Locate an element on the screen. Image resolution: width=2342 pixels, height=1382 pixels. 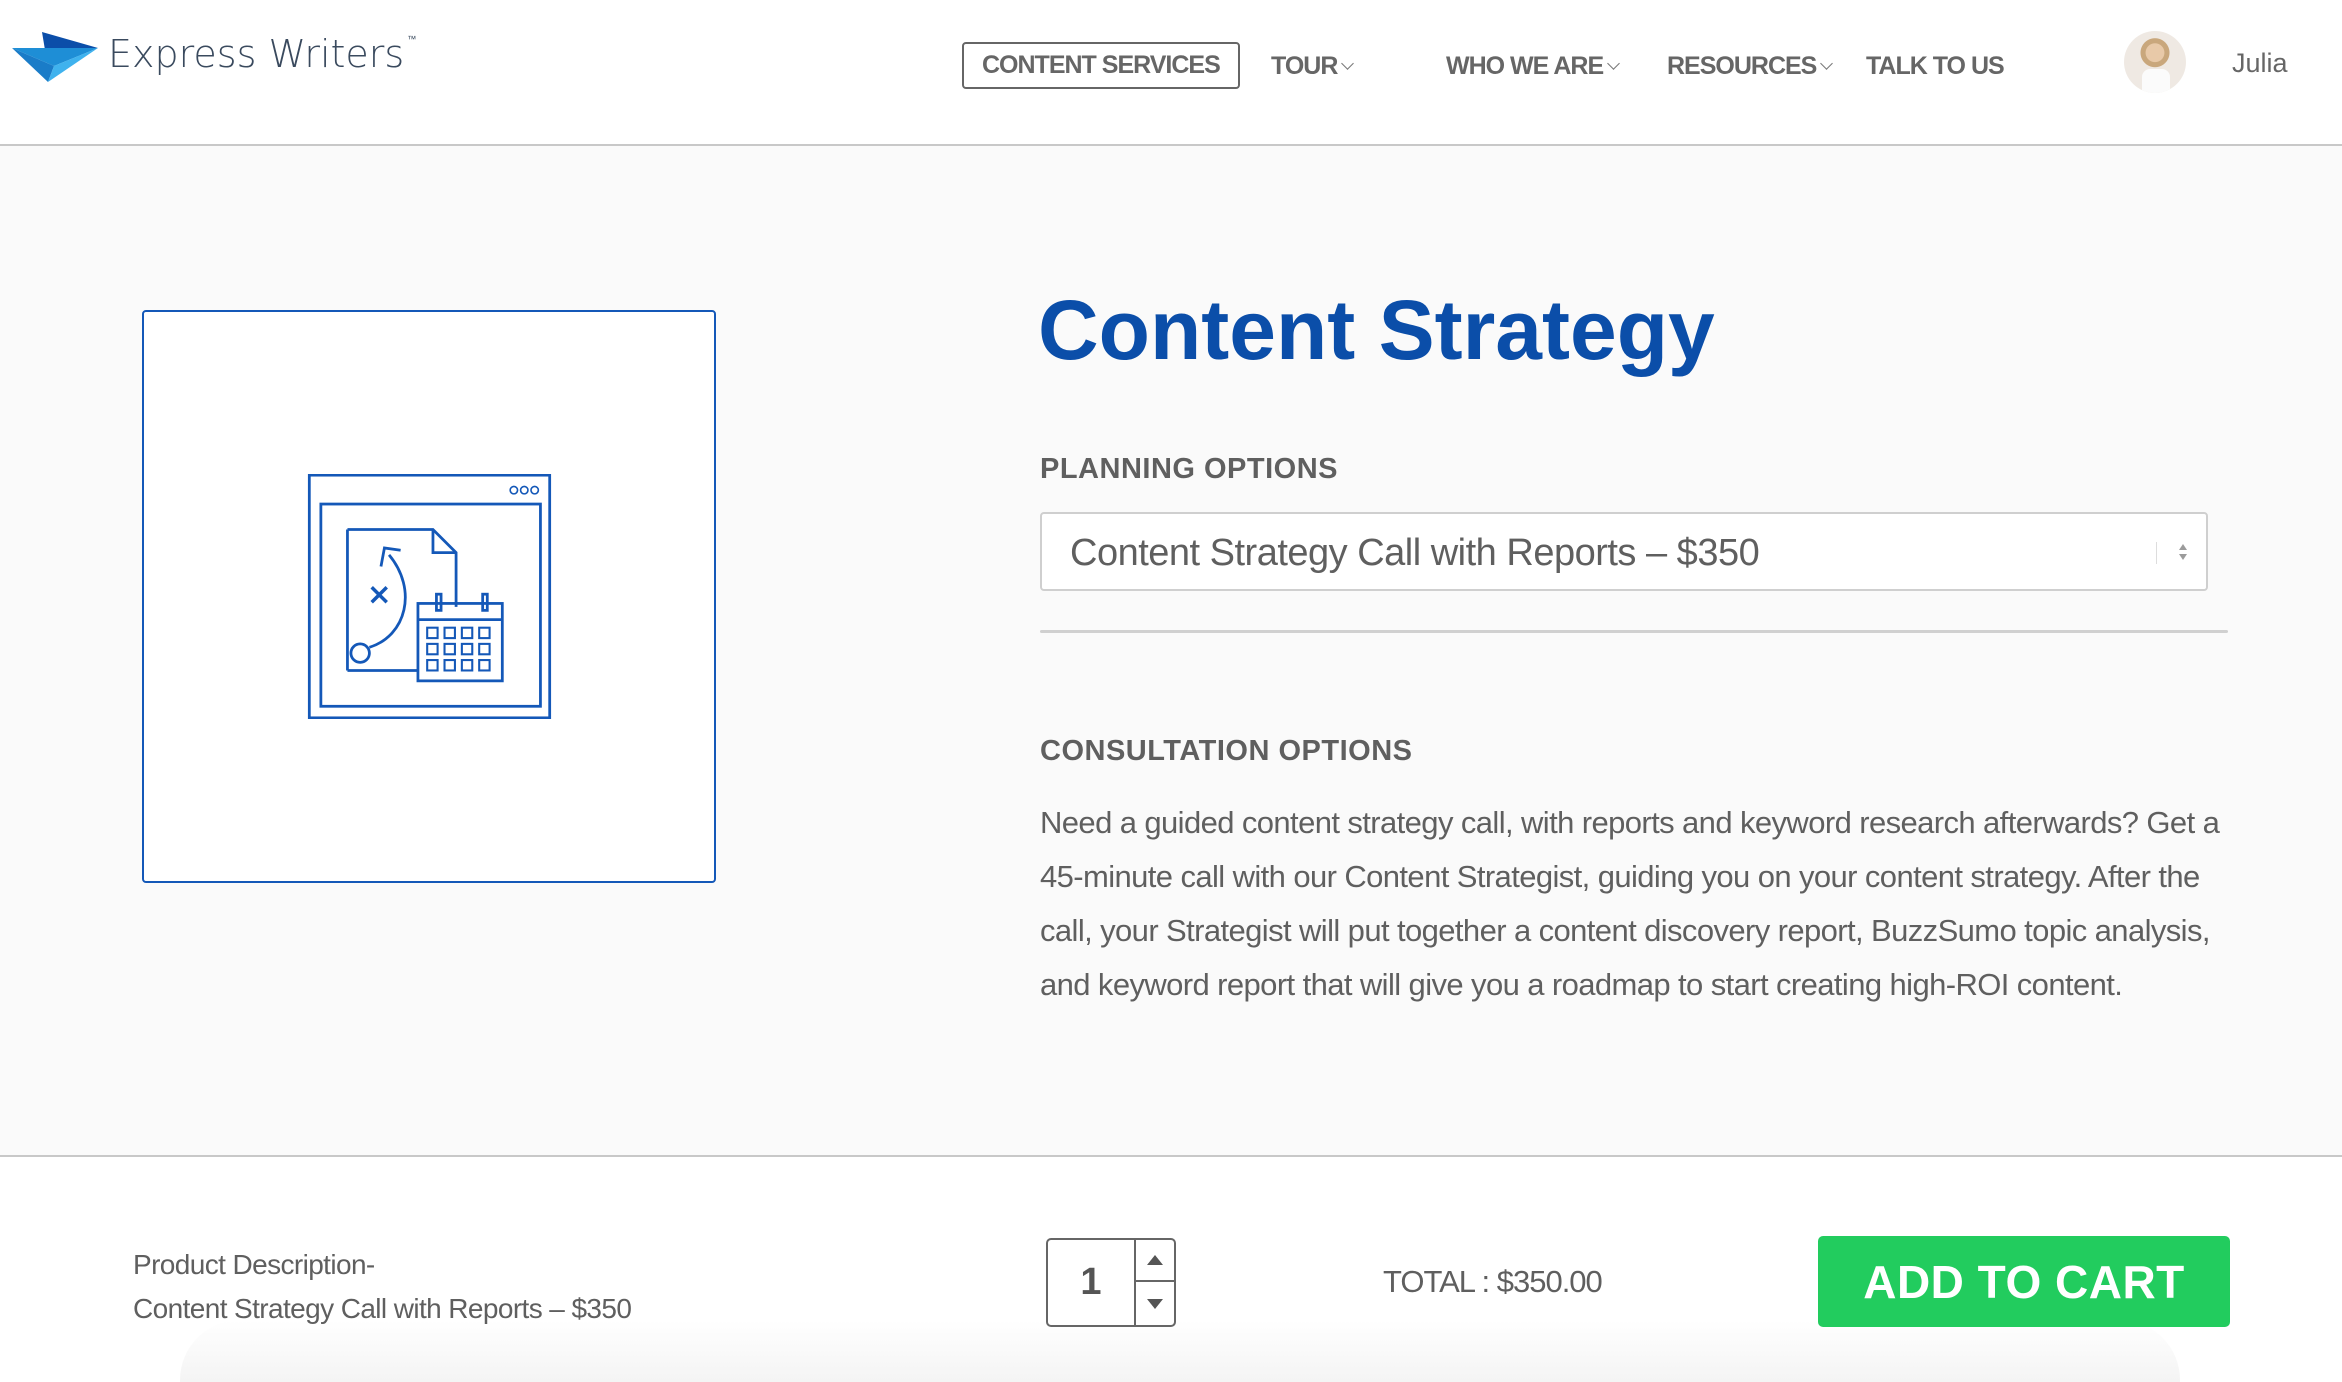
strategy-calendar-illustration-icon is located at coordinates (429, 596).